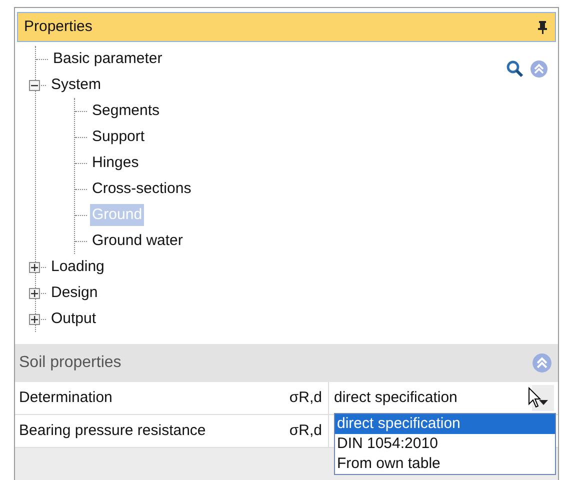 This screenshot has width=562, height=480. I want to click on panel-title: Properties, so click(58, 26).